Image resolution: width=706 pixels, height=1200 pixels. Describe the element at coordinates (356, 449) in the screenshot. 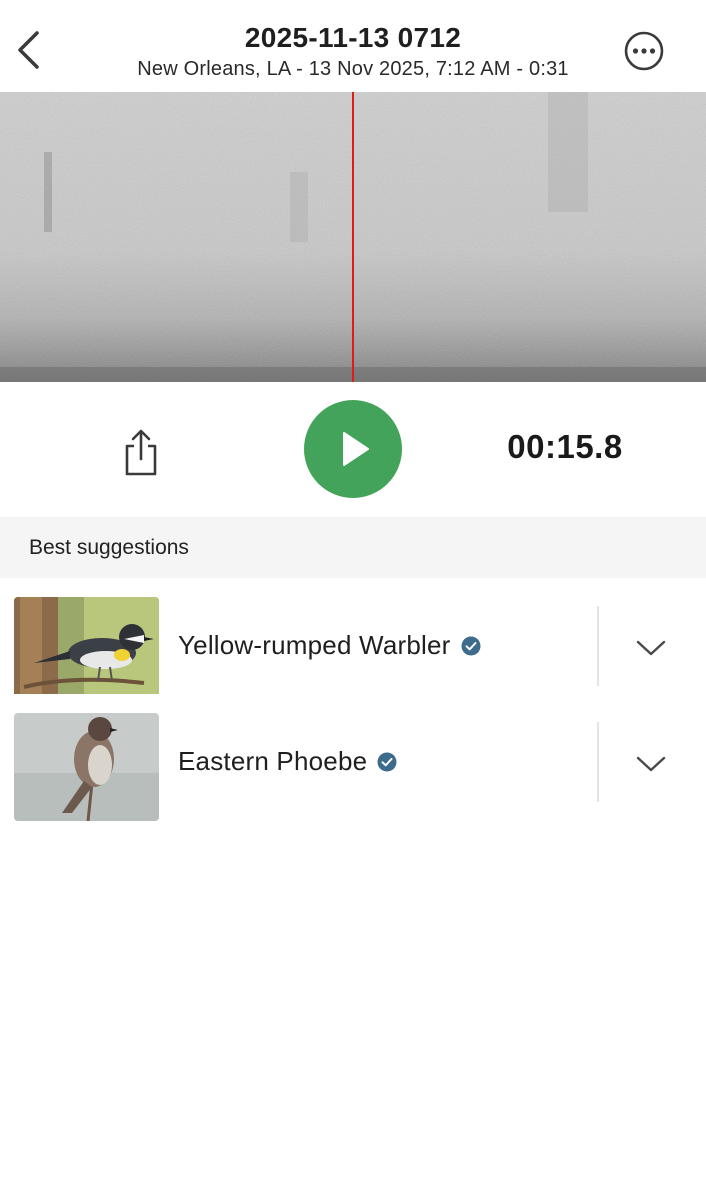

I see `play-icon` at that location.